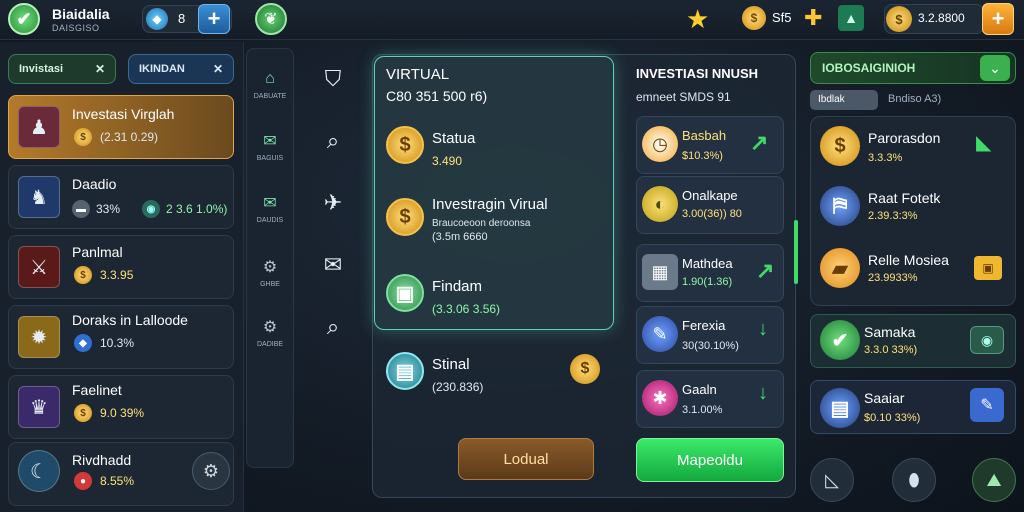 This screenshot has width=1024, height=512. Describe the element at coordinates (840, 340) in the screenshot. I see `leaf-icon: ✔` at that location.